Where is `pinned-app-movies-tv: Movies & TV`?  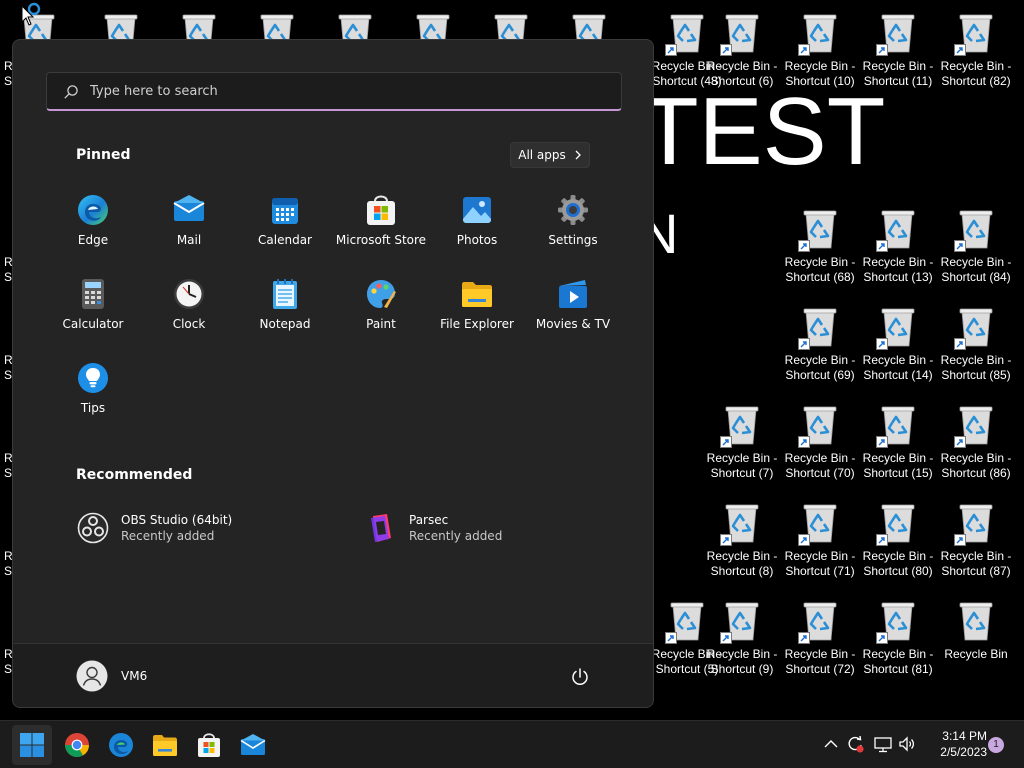 pinned-app-movies-tv: Movies & TV is located at coordinates (573, 308).